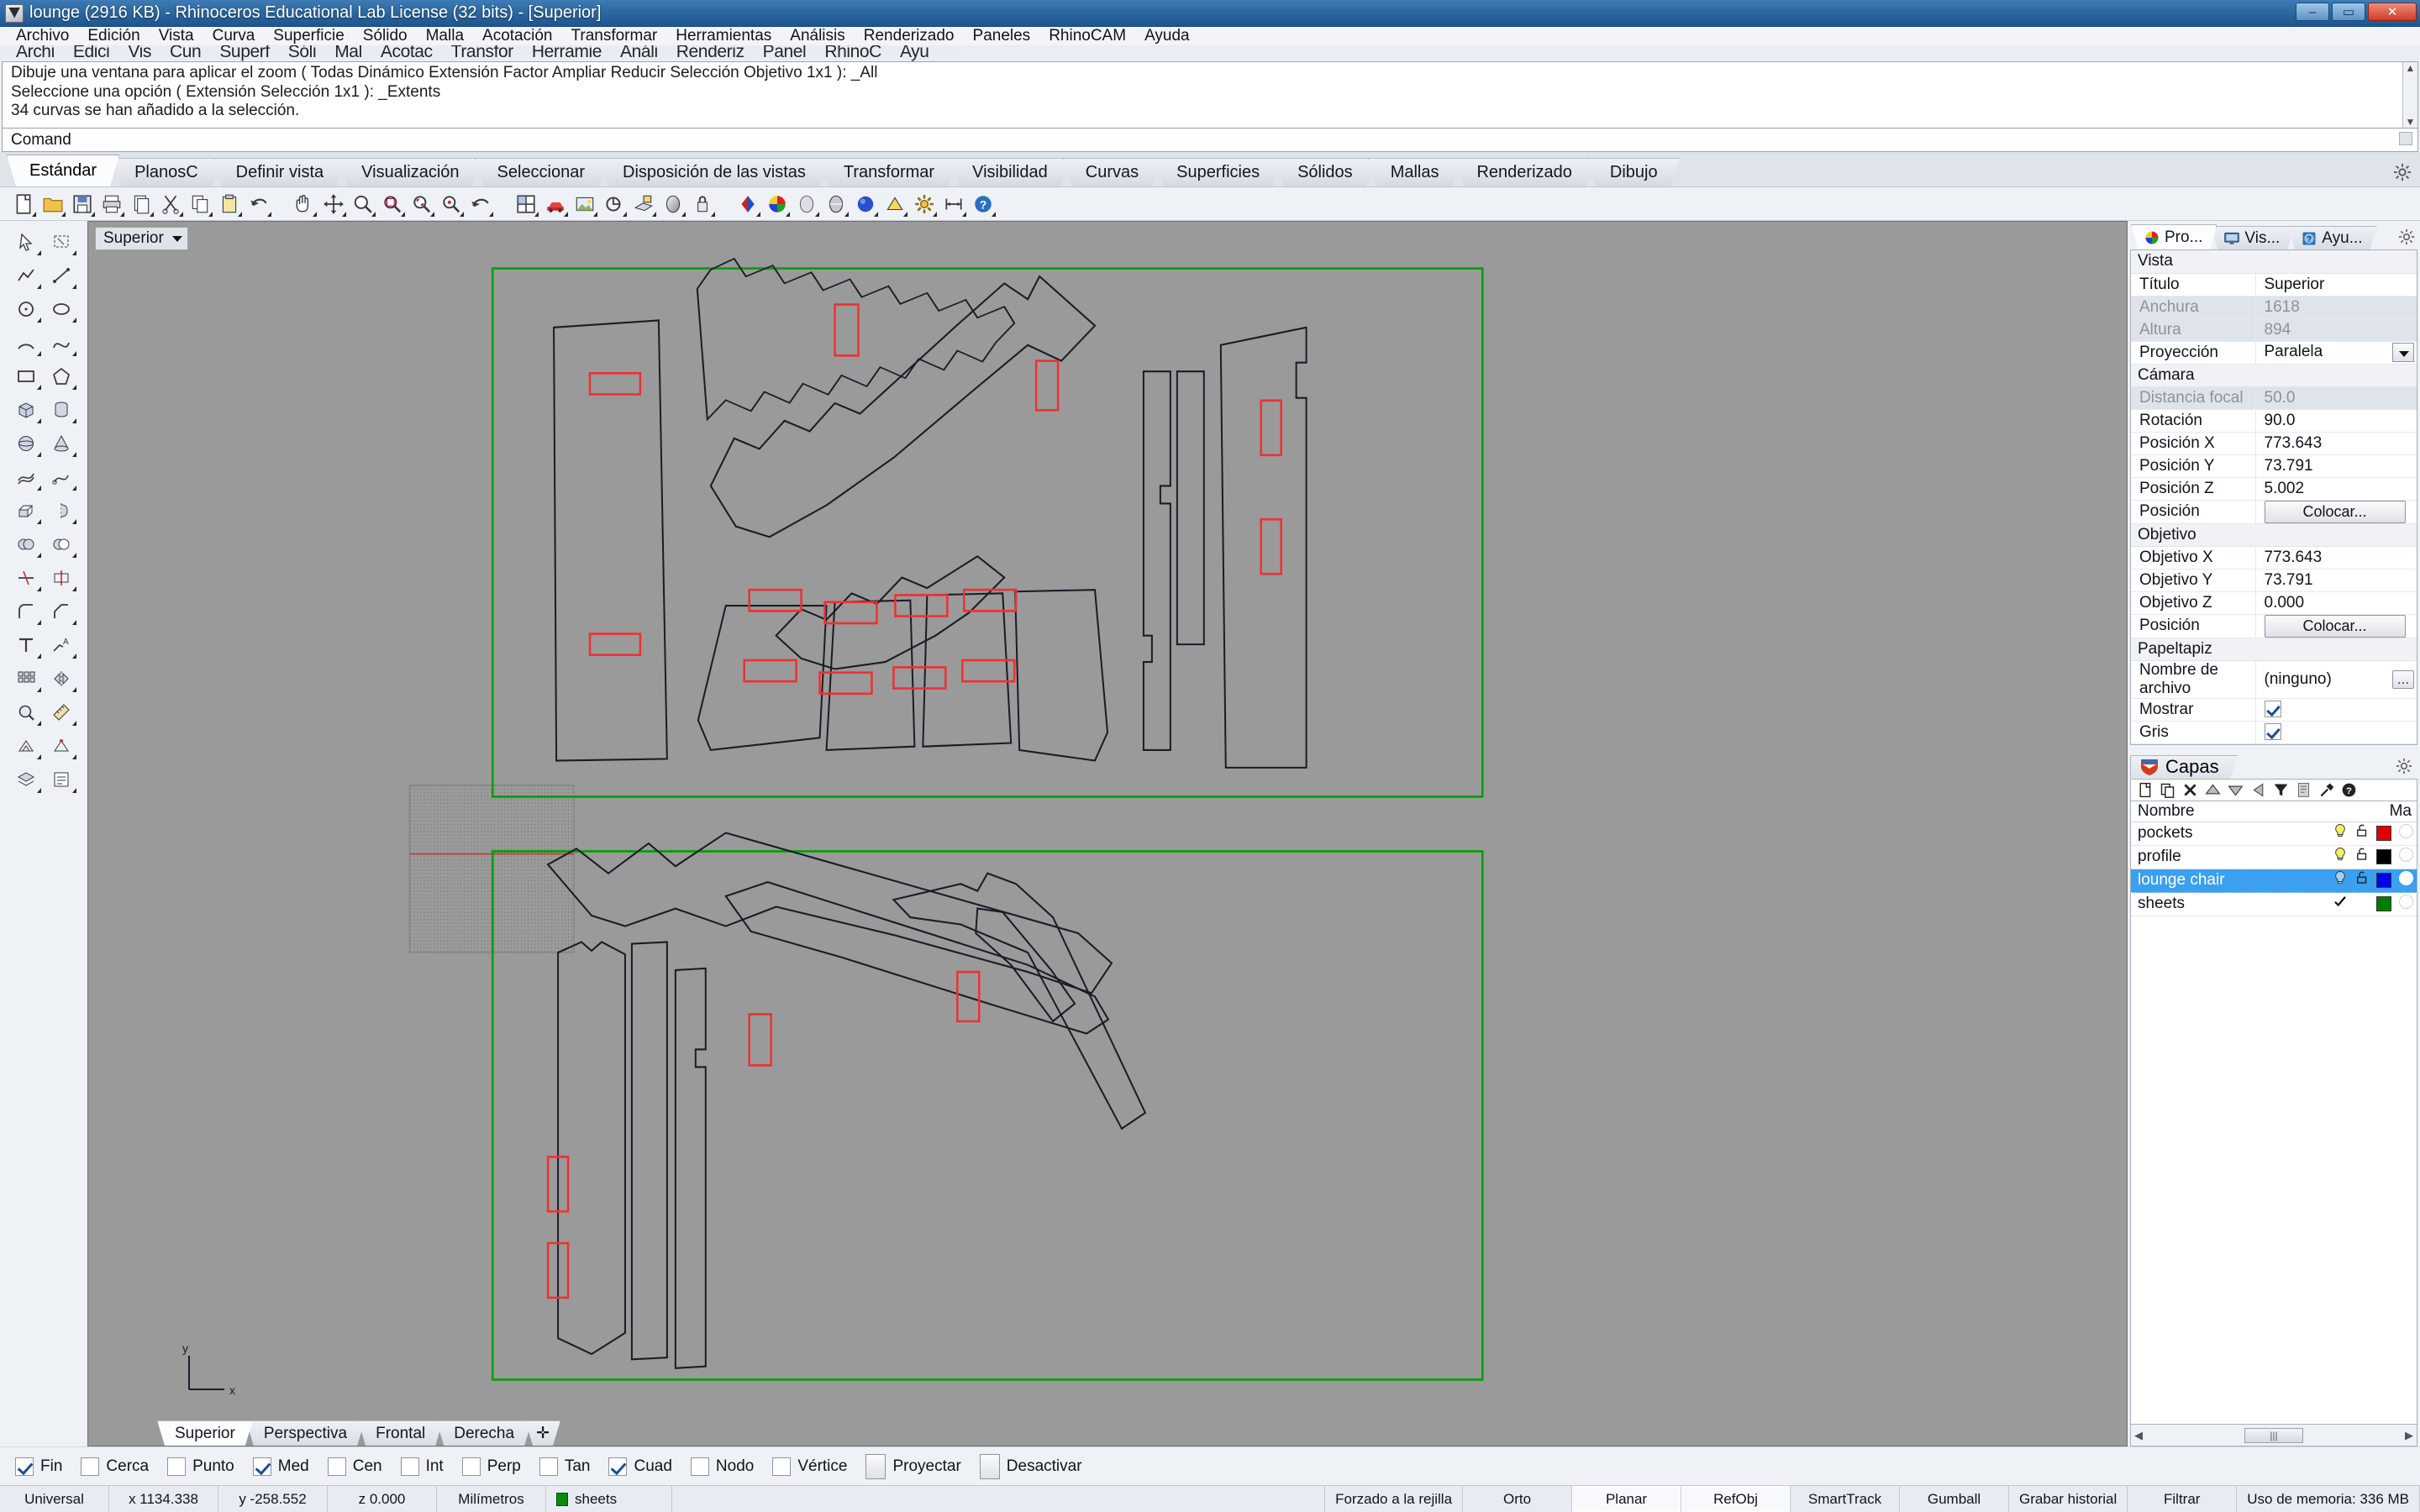 This screenshot has width=2420, height=1512. I want to click on flat-shade-icon, so click(896, 204).